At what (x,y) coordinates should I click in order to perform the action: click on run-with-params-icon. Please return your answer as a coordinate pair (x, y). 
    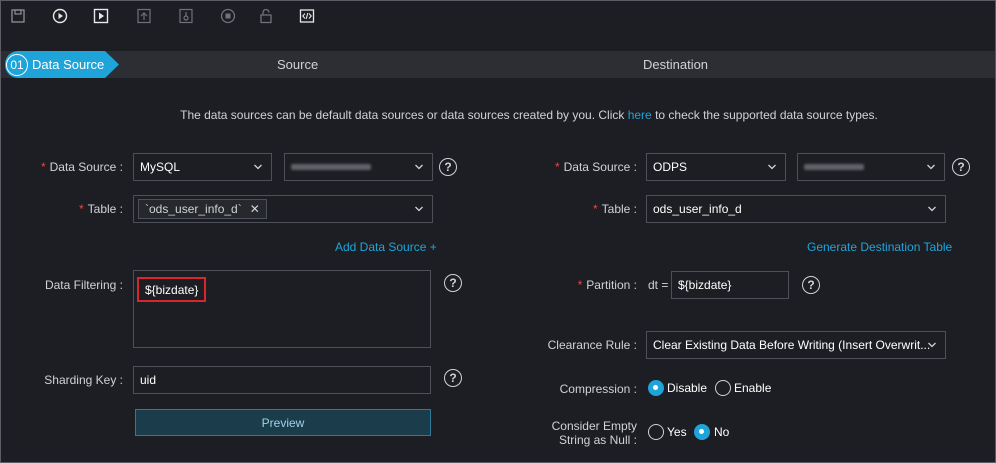
    Looking at the image, I should click on (101, 16).